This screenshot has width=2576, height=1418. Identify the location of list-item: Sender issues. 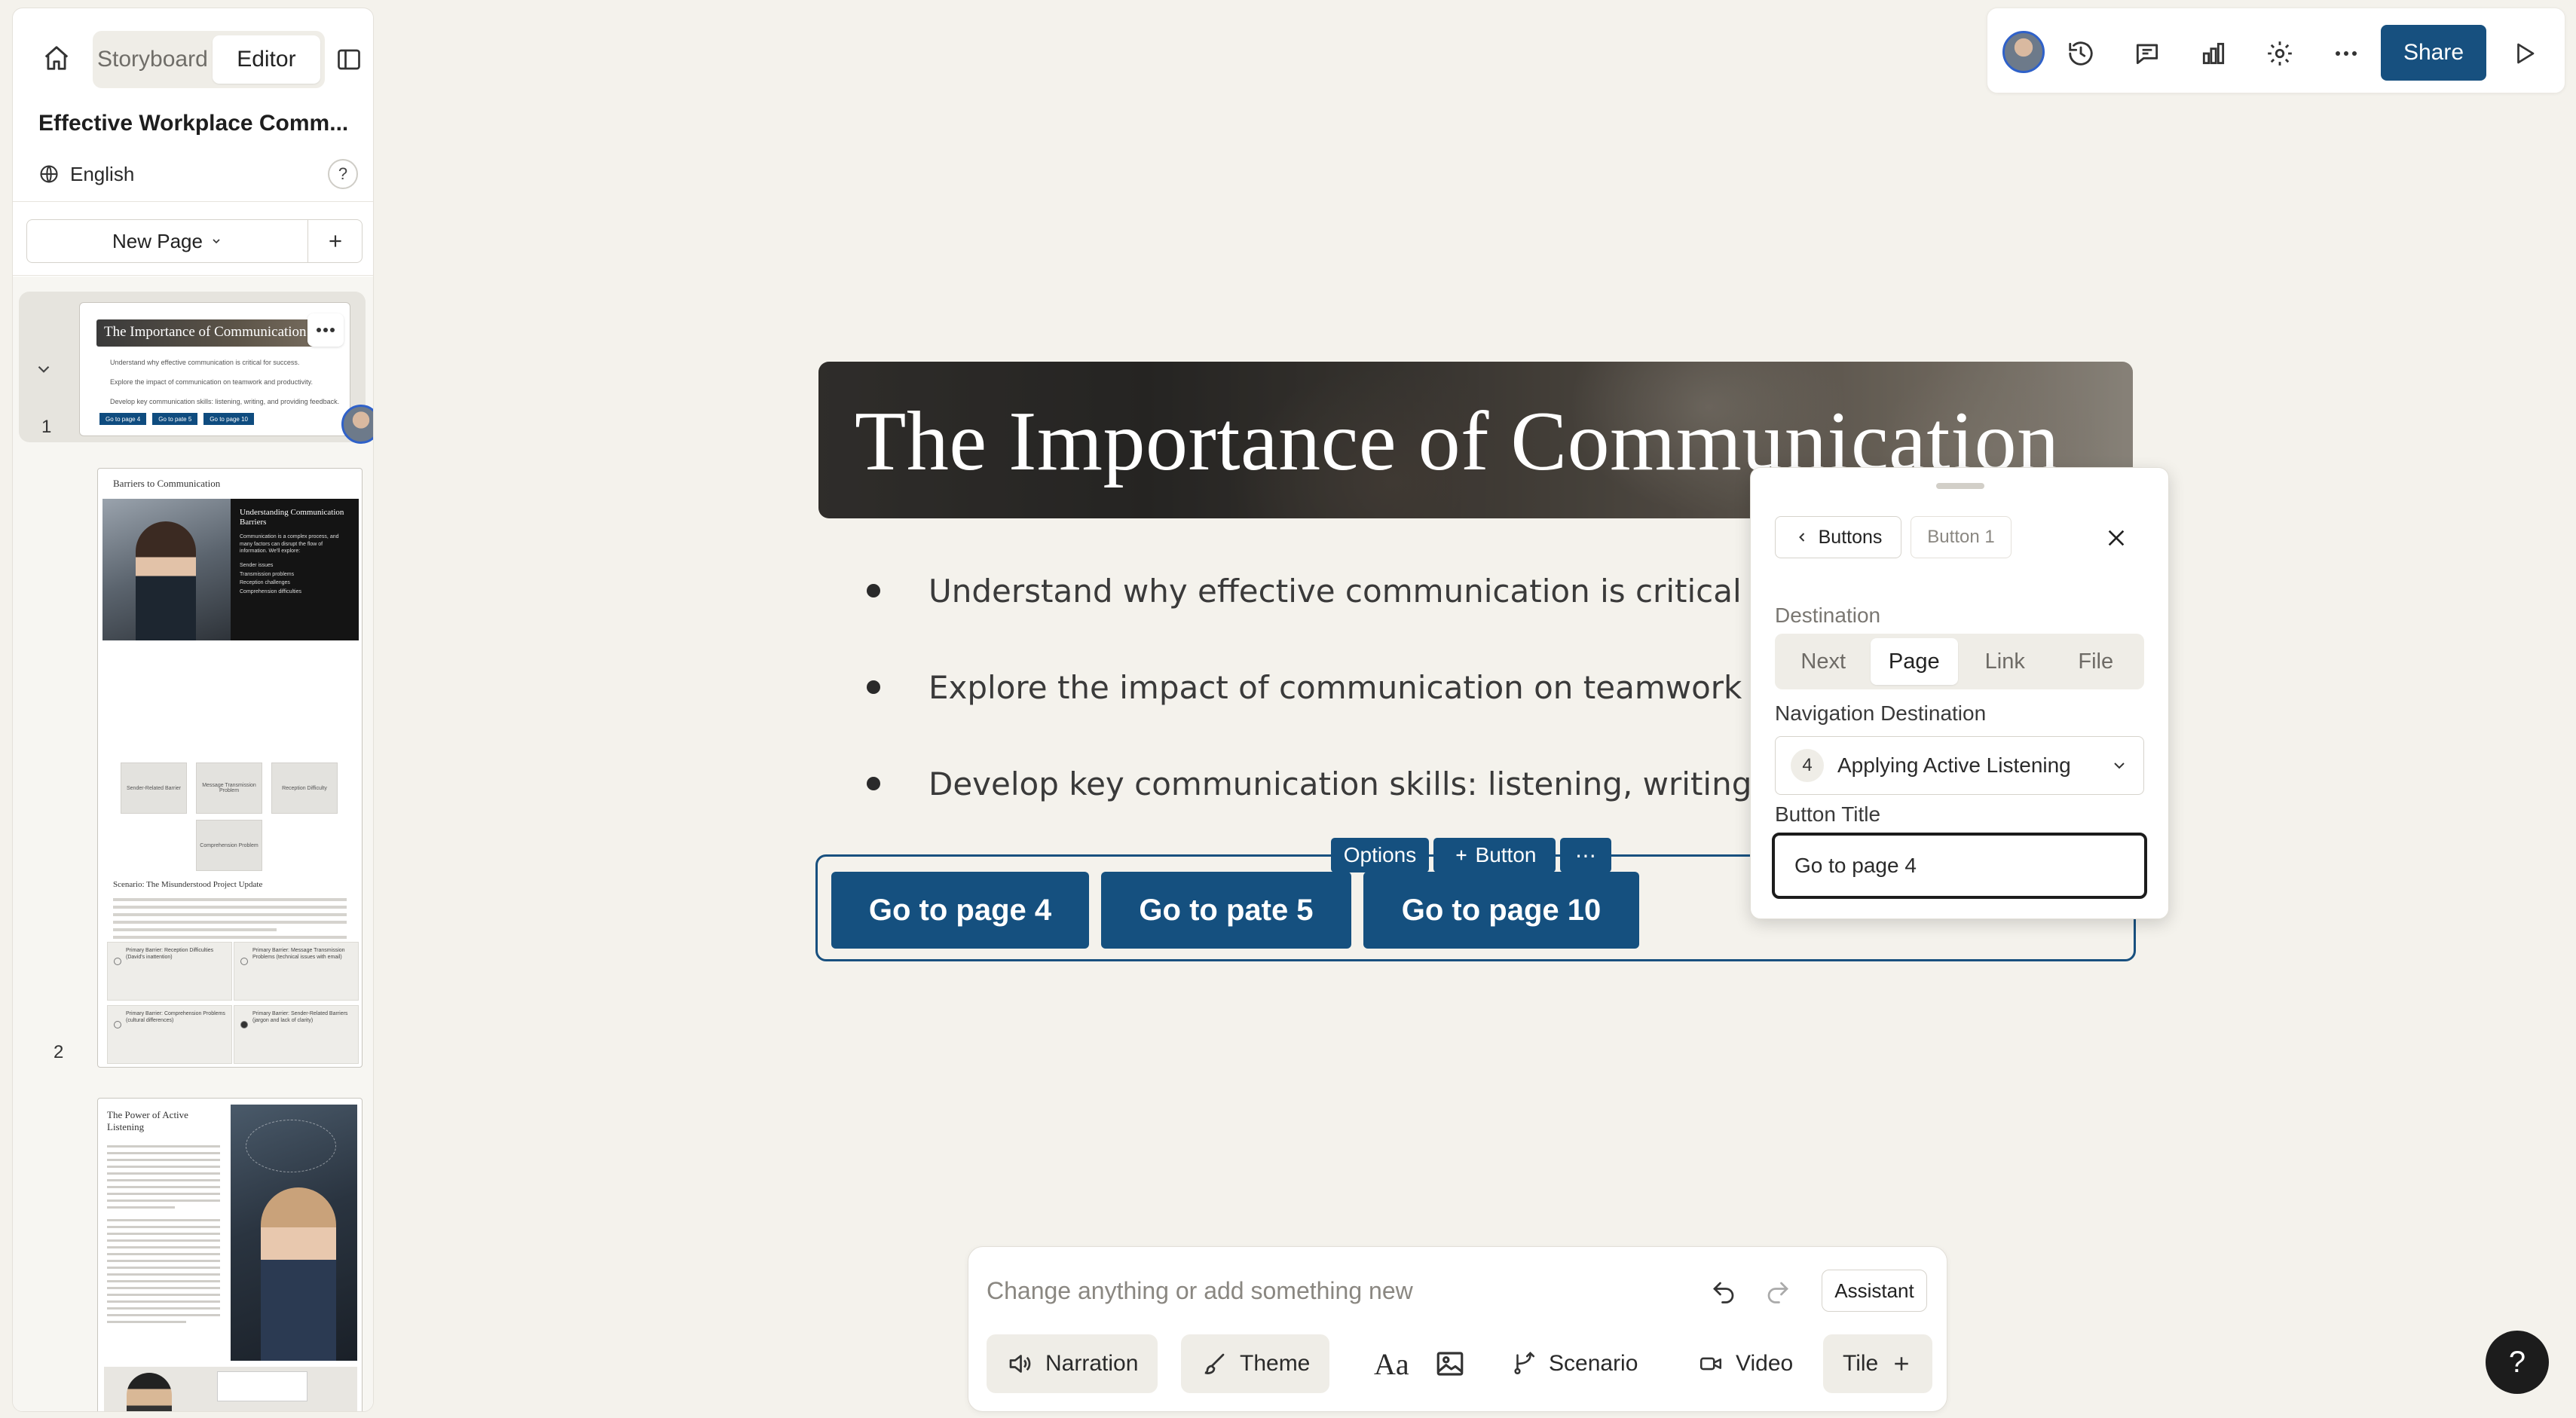
(257, 565).